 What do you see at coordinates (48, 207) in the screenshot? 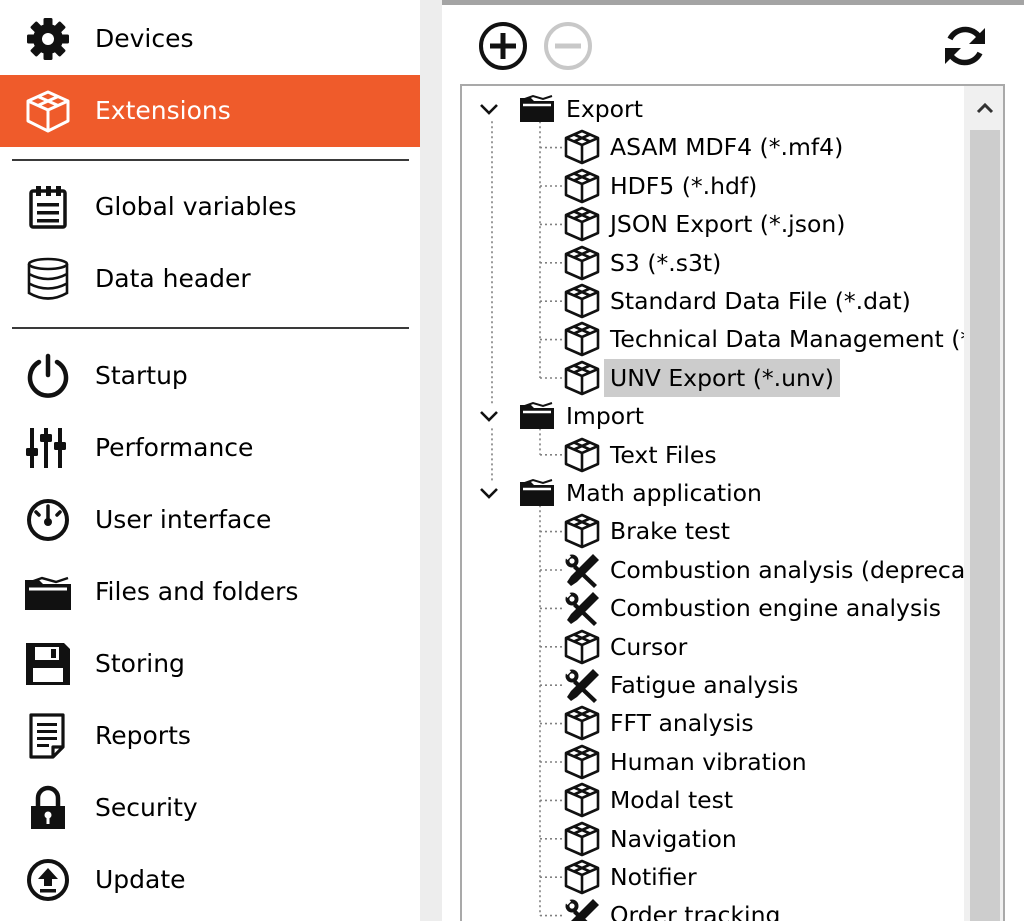
I see `clipboard-icon` at bounding box center [48, 207].